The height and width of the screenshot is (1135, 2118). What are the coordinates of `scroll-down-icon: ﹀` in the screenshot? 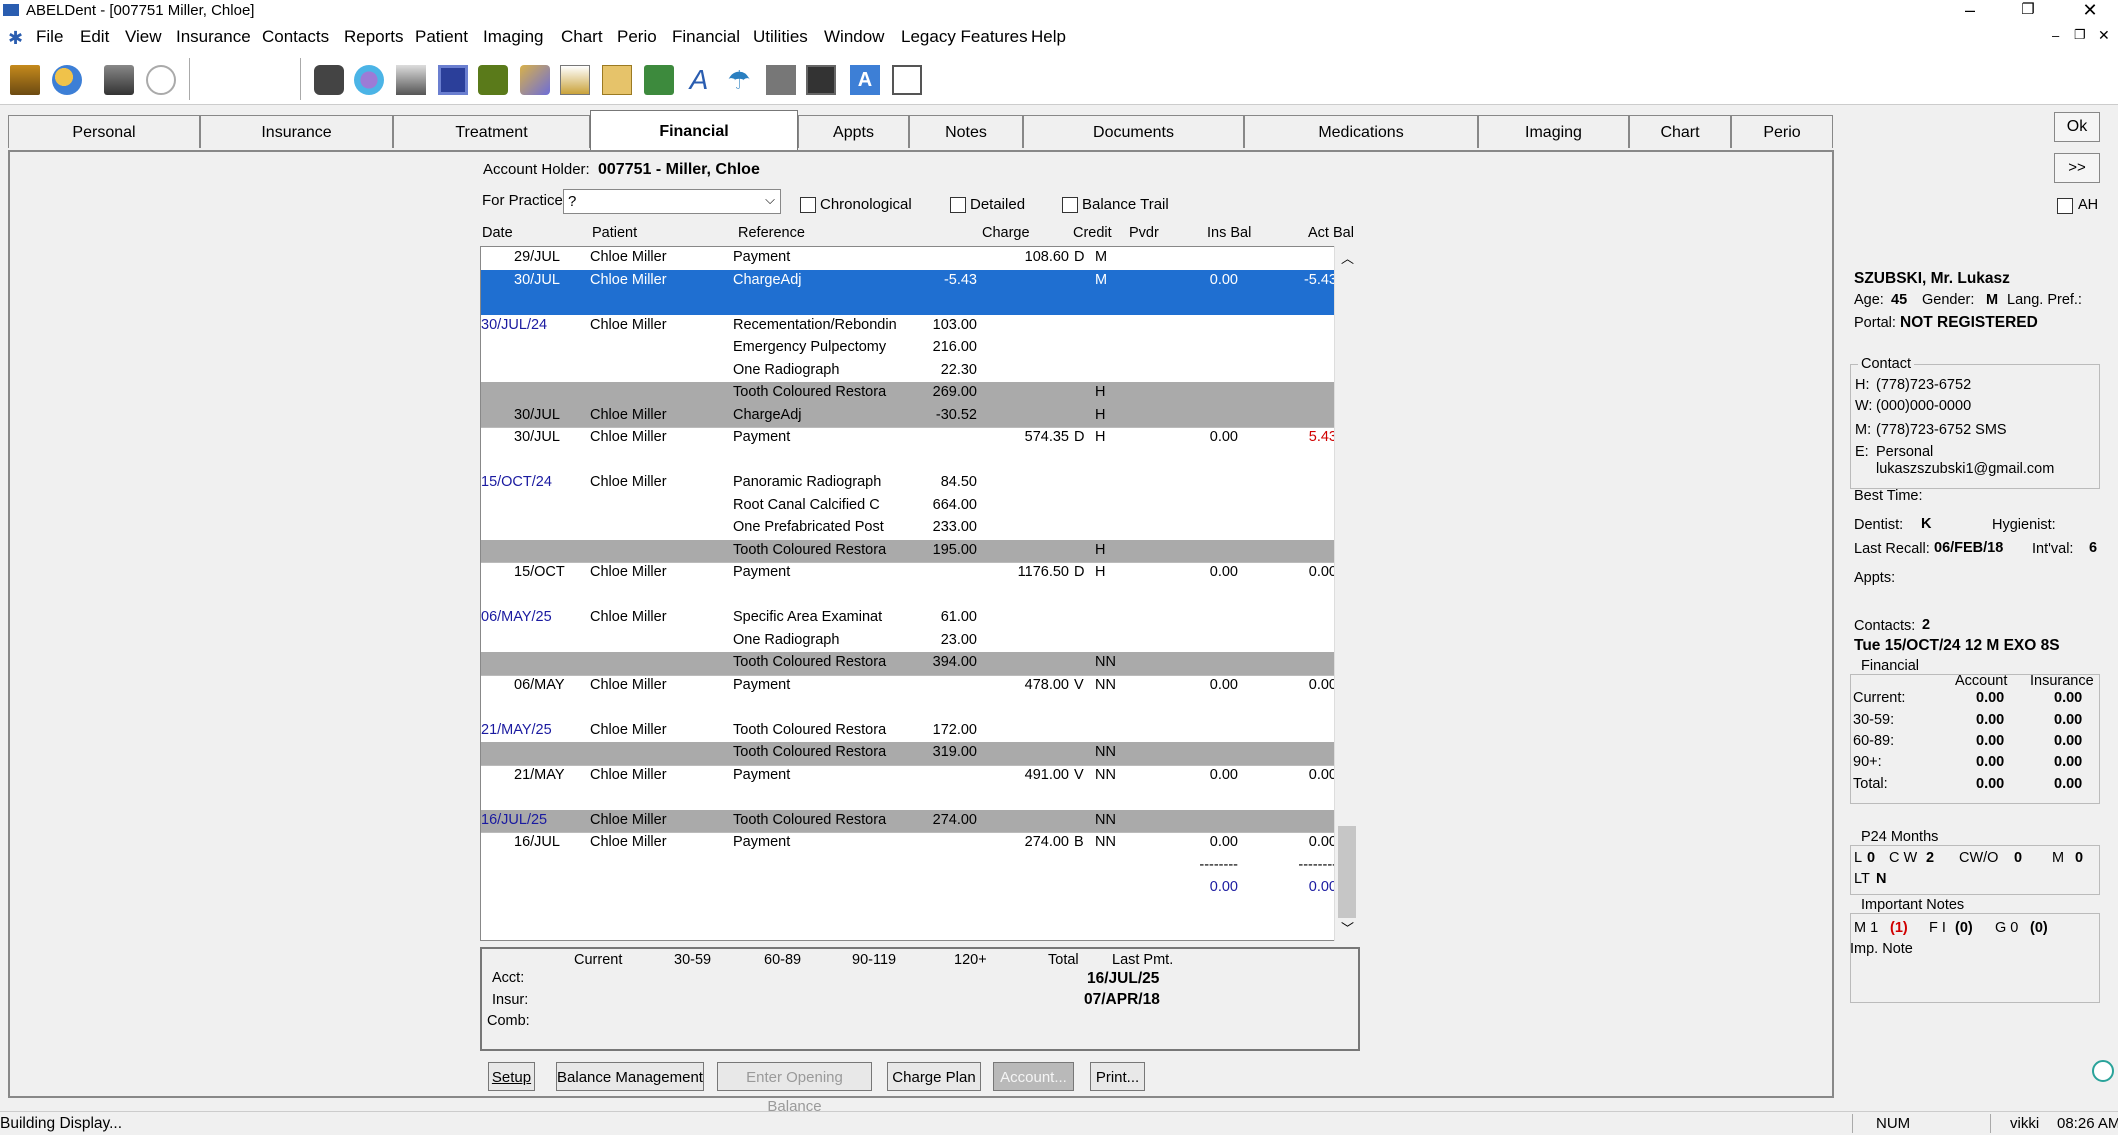 It's located at (1347, 927).